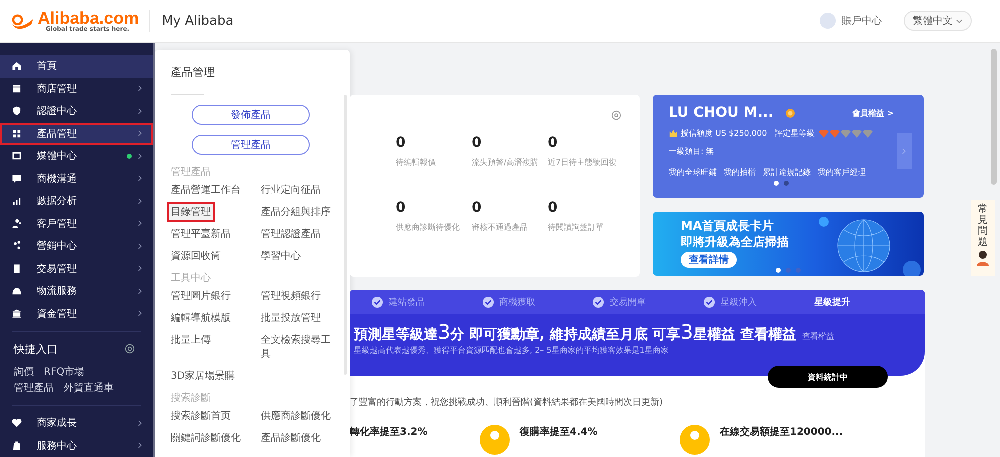  Describe the element at coordinates (300, 438) in the screenshot. I see `menu-link: 產品診斷優化` at that location.